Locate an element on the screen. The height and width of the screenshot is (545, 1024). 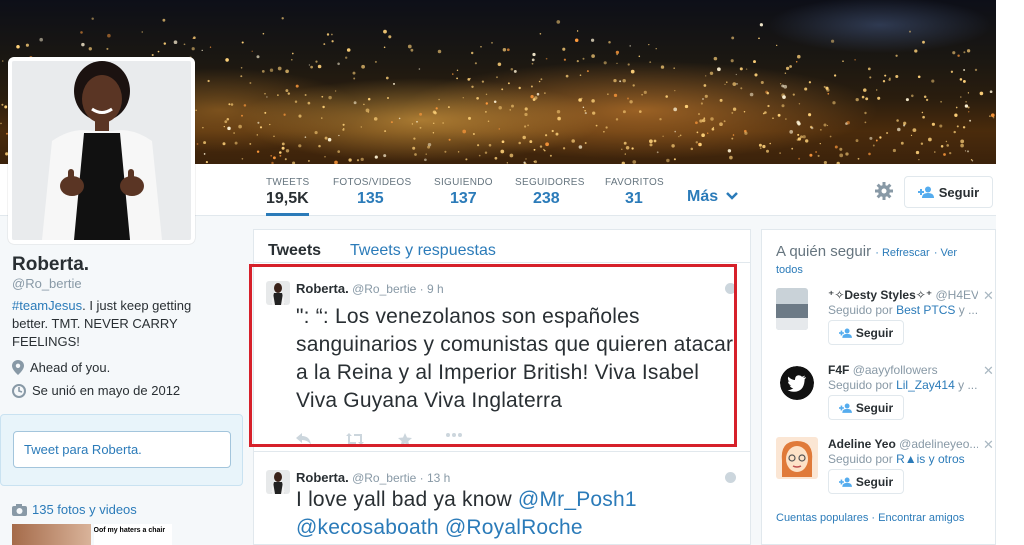
photo-thumbnail: Oof my haters a chair is located at coordinates (132, 534).